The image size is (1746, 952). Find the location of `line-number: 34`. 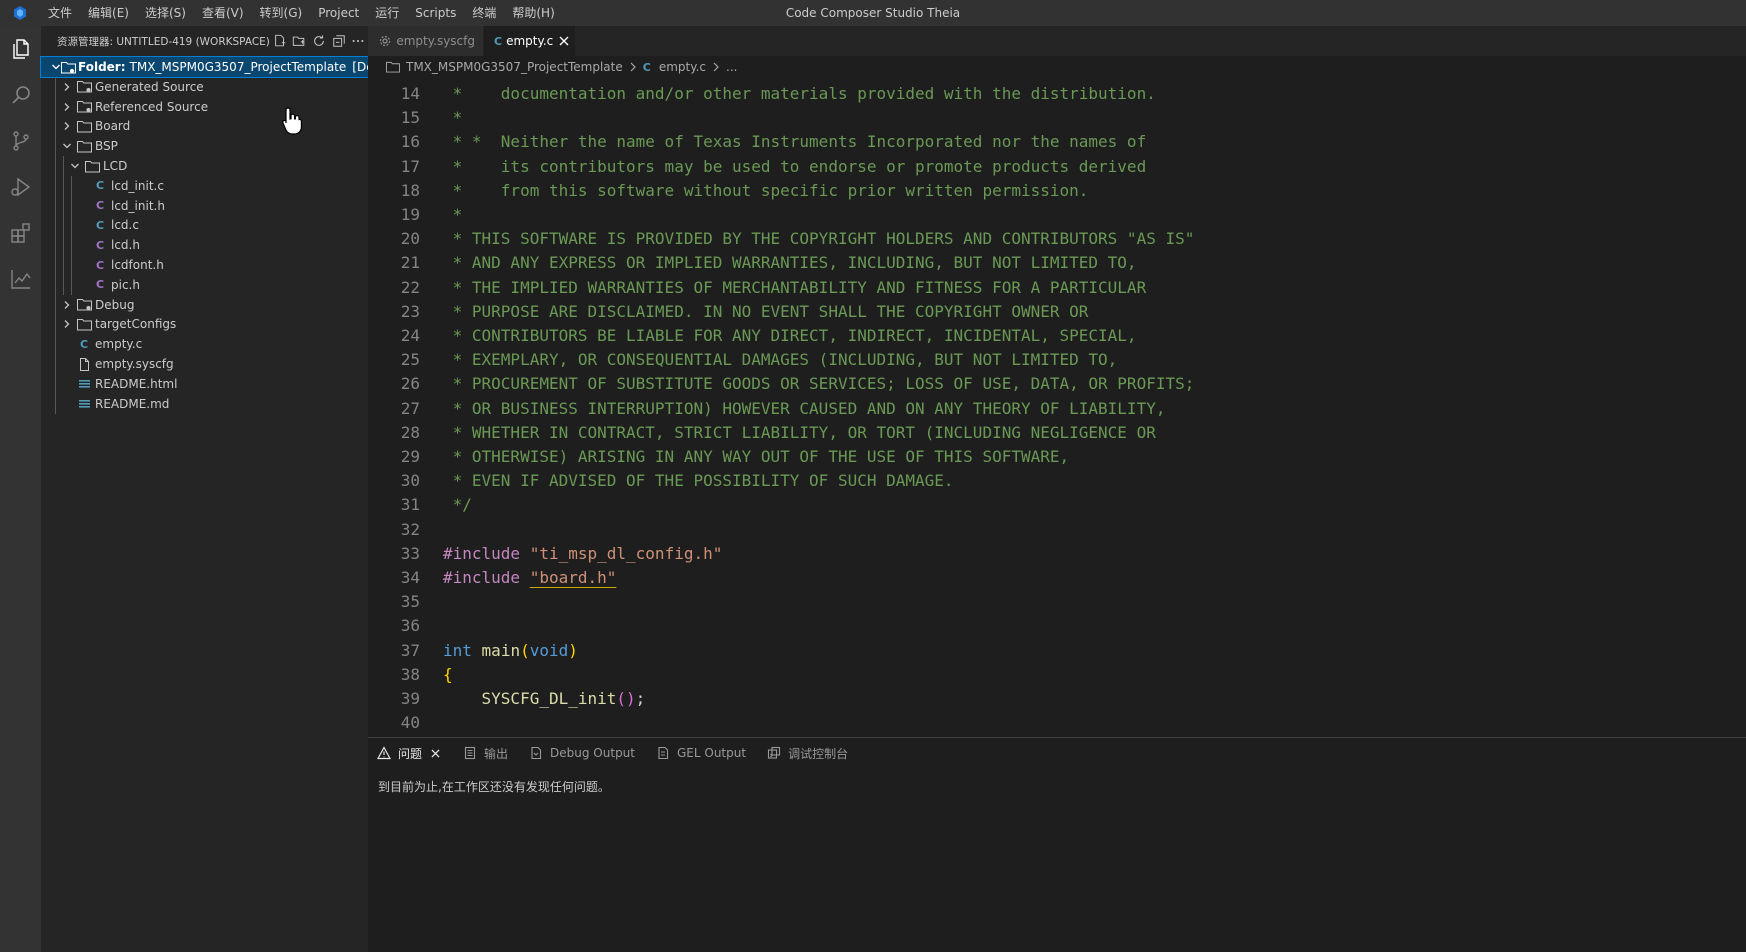

line-number: 34 is located at coordinates (410, 577).